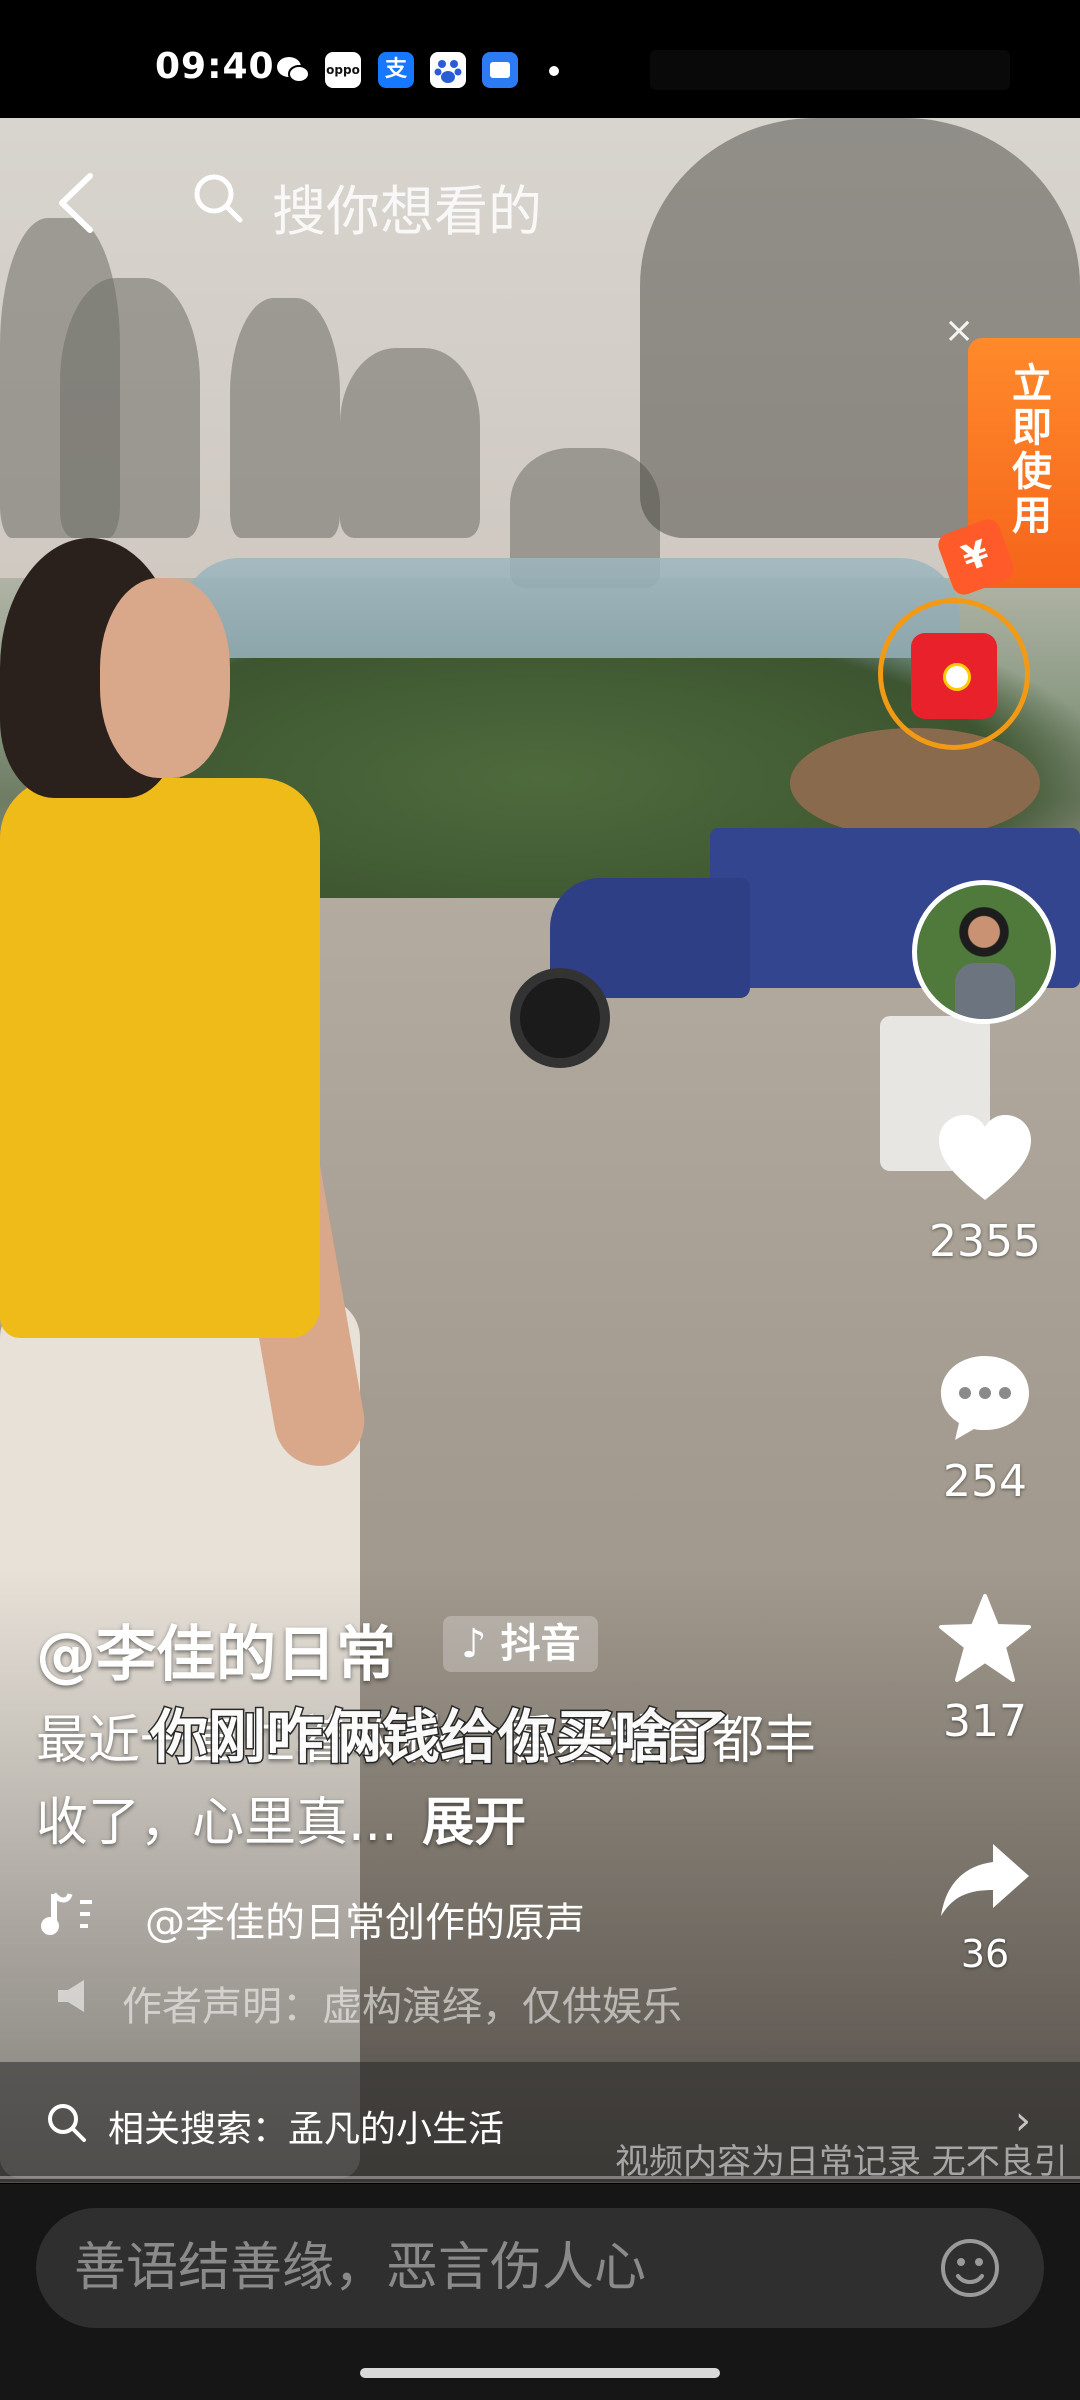 The height and width of the screenshot is (2400, 1080). What do you see at coordinates (985, 1481) in the screenshot?
I see `comment-count: 254` at bounding box center [985, 1481].